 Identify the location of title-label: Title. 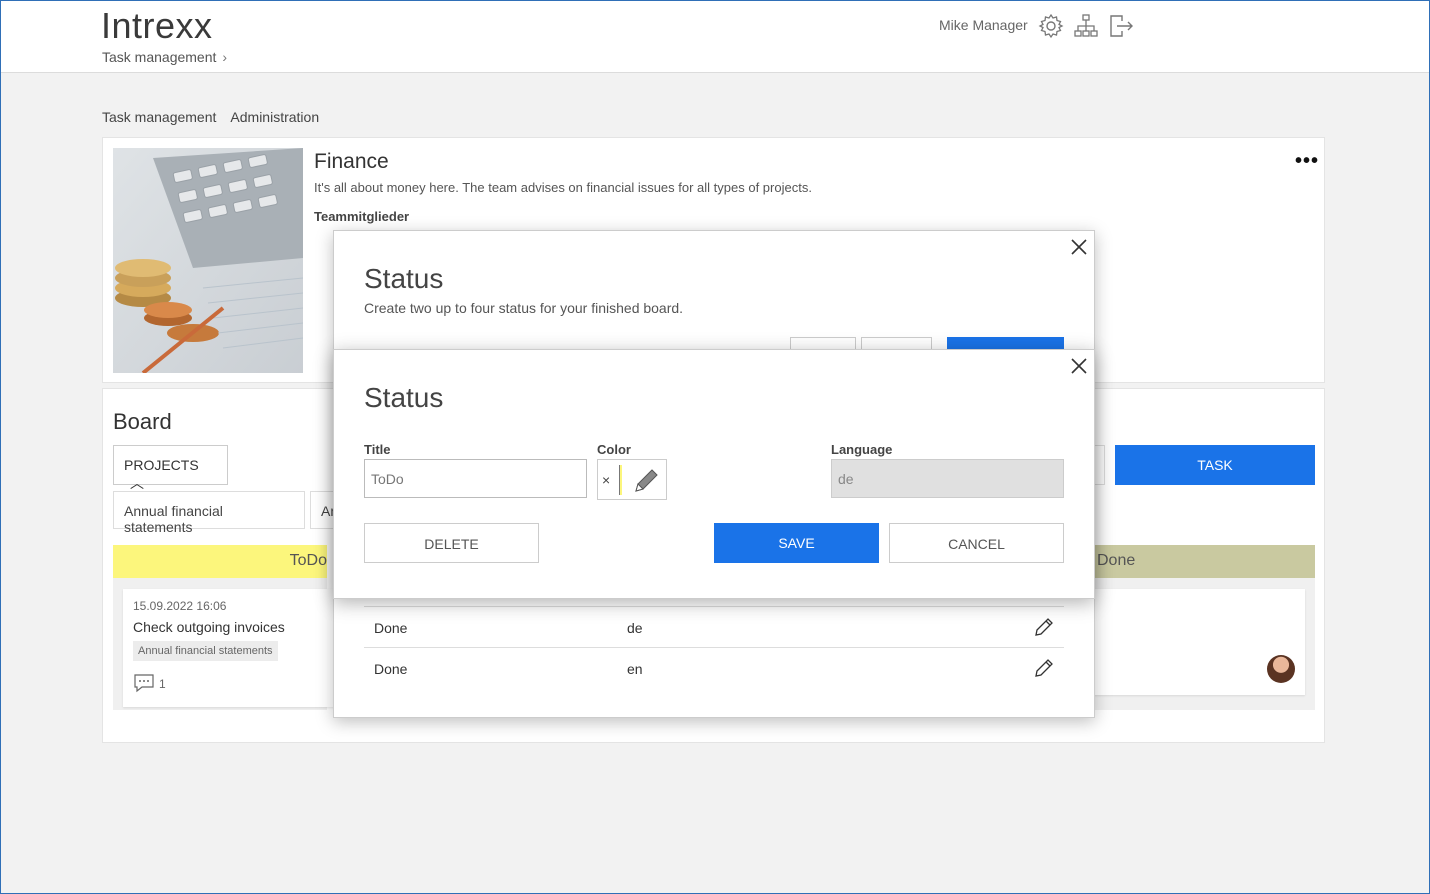
(377, 449).